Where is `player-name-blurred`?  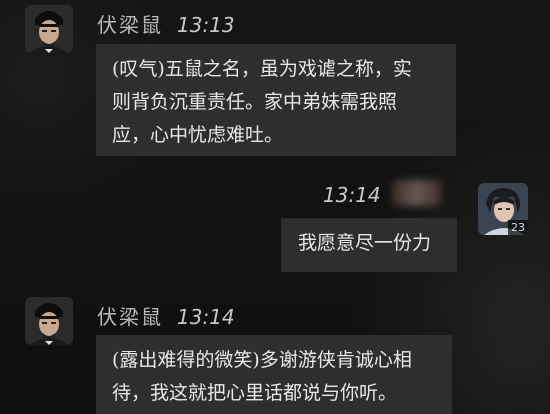
player-name-blurred is located at coordinates (417, 193).